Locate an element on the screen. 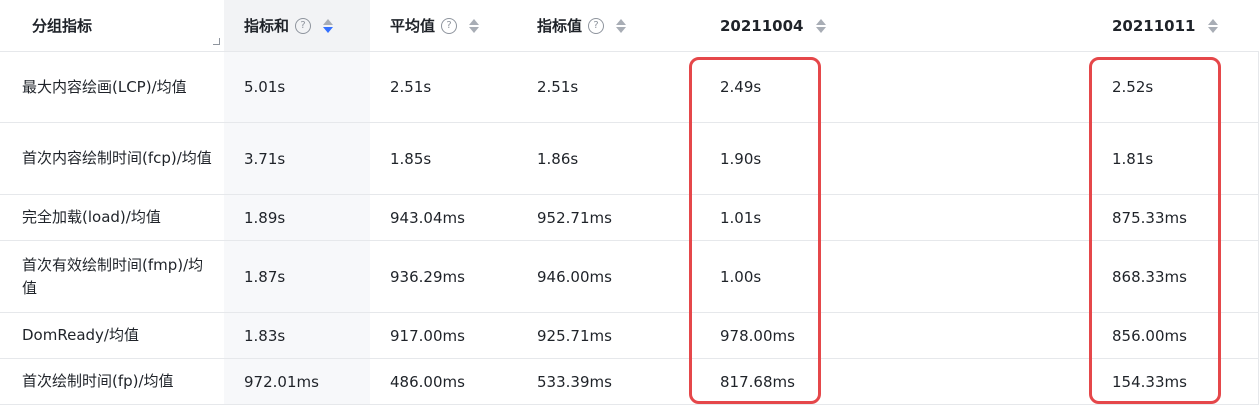 The width and height of the screenshot is (1259, 412). row-label: 首次有效绘制时间(fmp)/均值 is located at coordinates (113, 276).